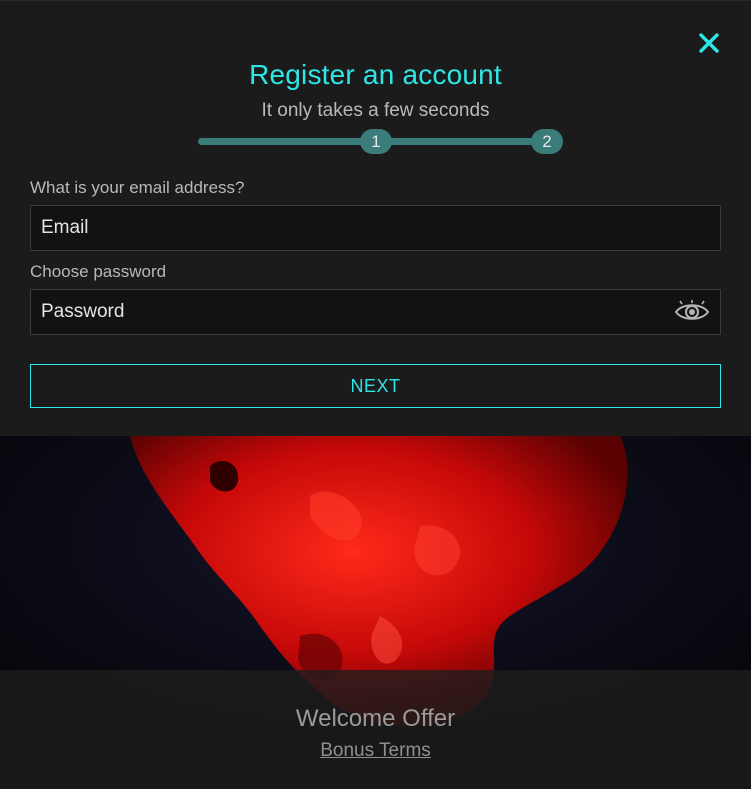 The image size is (751, 789). Describe the element at coordinates (376, 141) in the screenshot. I see `step-indicator-1: 1` at that location.